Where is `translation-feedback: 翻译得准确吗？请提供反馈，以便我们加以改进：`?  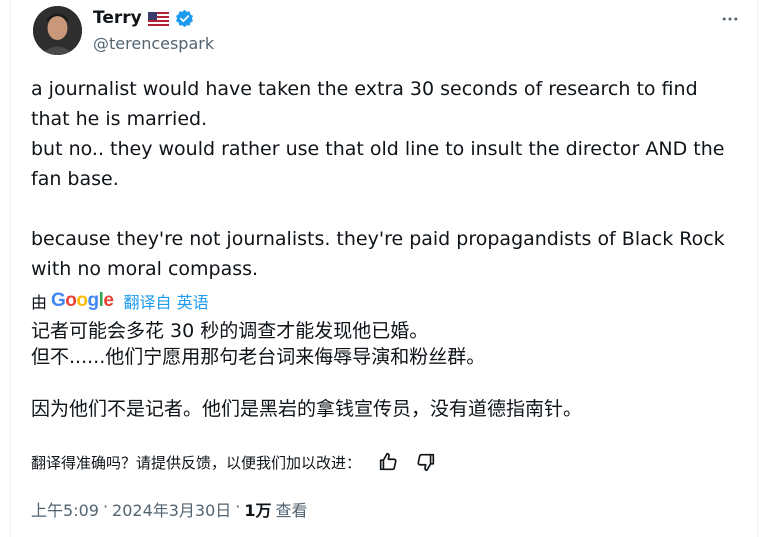
translation-feedback: 翻译得准确吗？请提供反馈，以便我们加以改进： is located at coordinates (234, 462).